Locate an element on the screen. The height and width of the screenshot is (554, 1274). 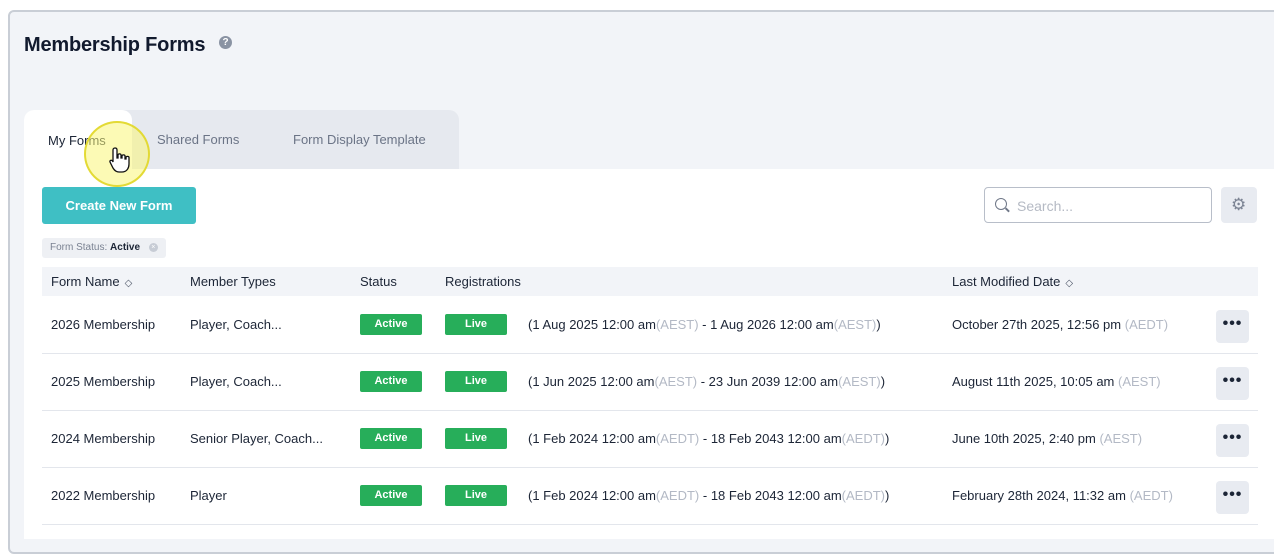
tab-form-display-template: Form Display Template is located at coordinates (359, 139).